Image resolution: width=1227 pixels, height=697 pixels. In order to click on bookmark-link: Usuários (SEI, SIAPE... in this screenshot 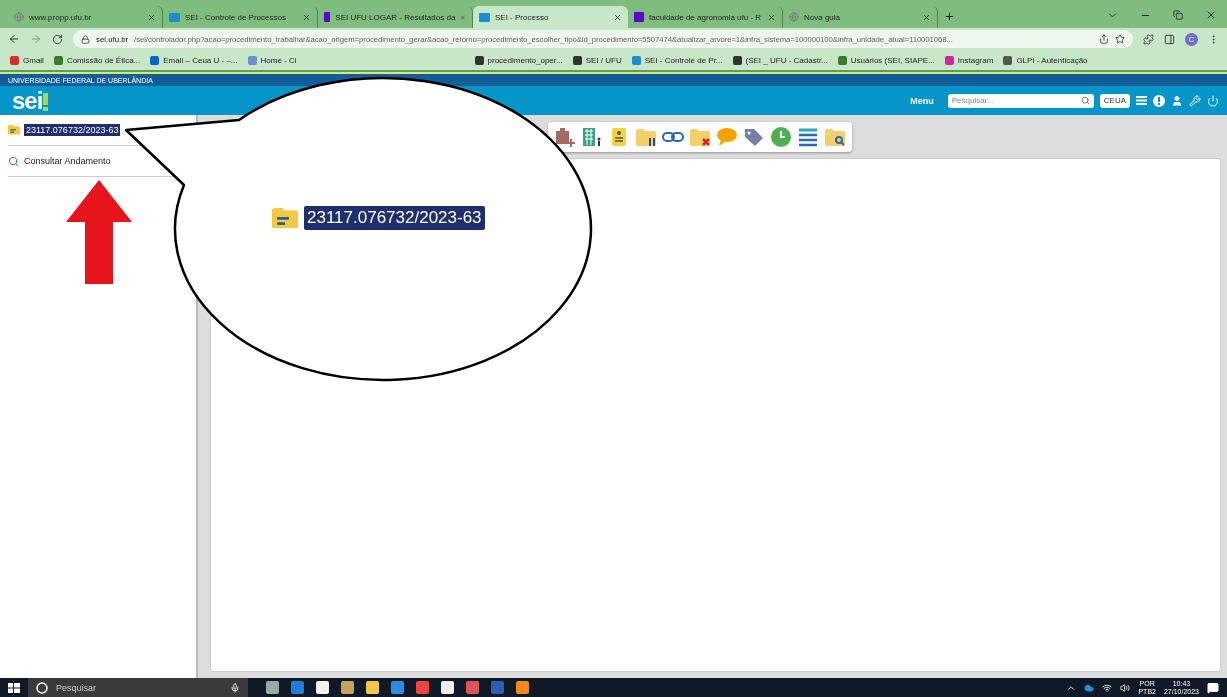, I will do `click(892, 60)`.